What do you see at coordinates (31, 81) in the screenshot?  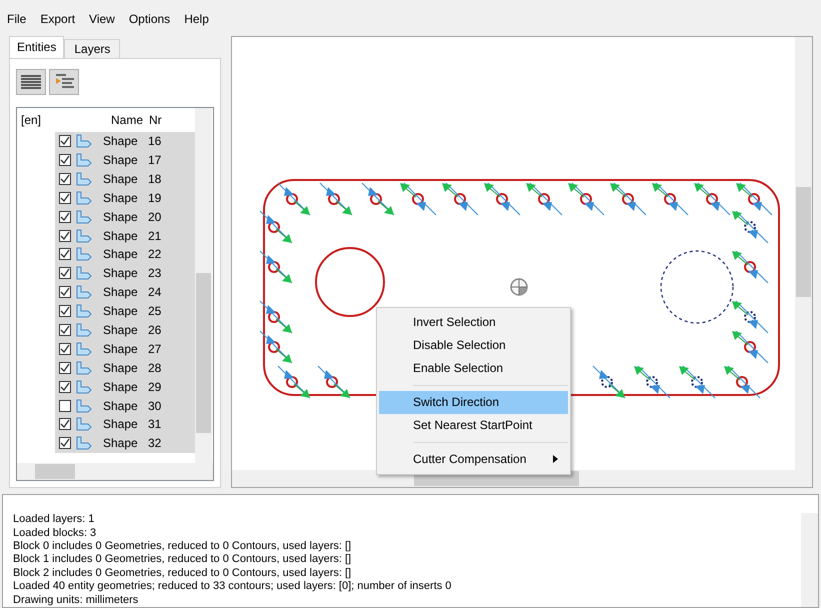 I see `list-view-button` at bounding box center [31, 81].